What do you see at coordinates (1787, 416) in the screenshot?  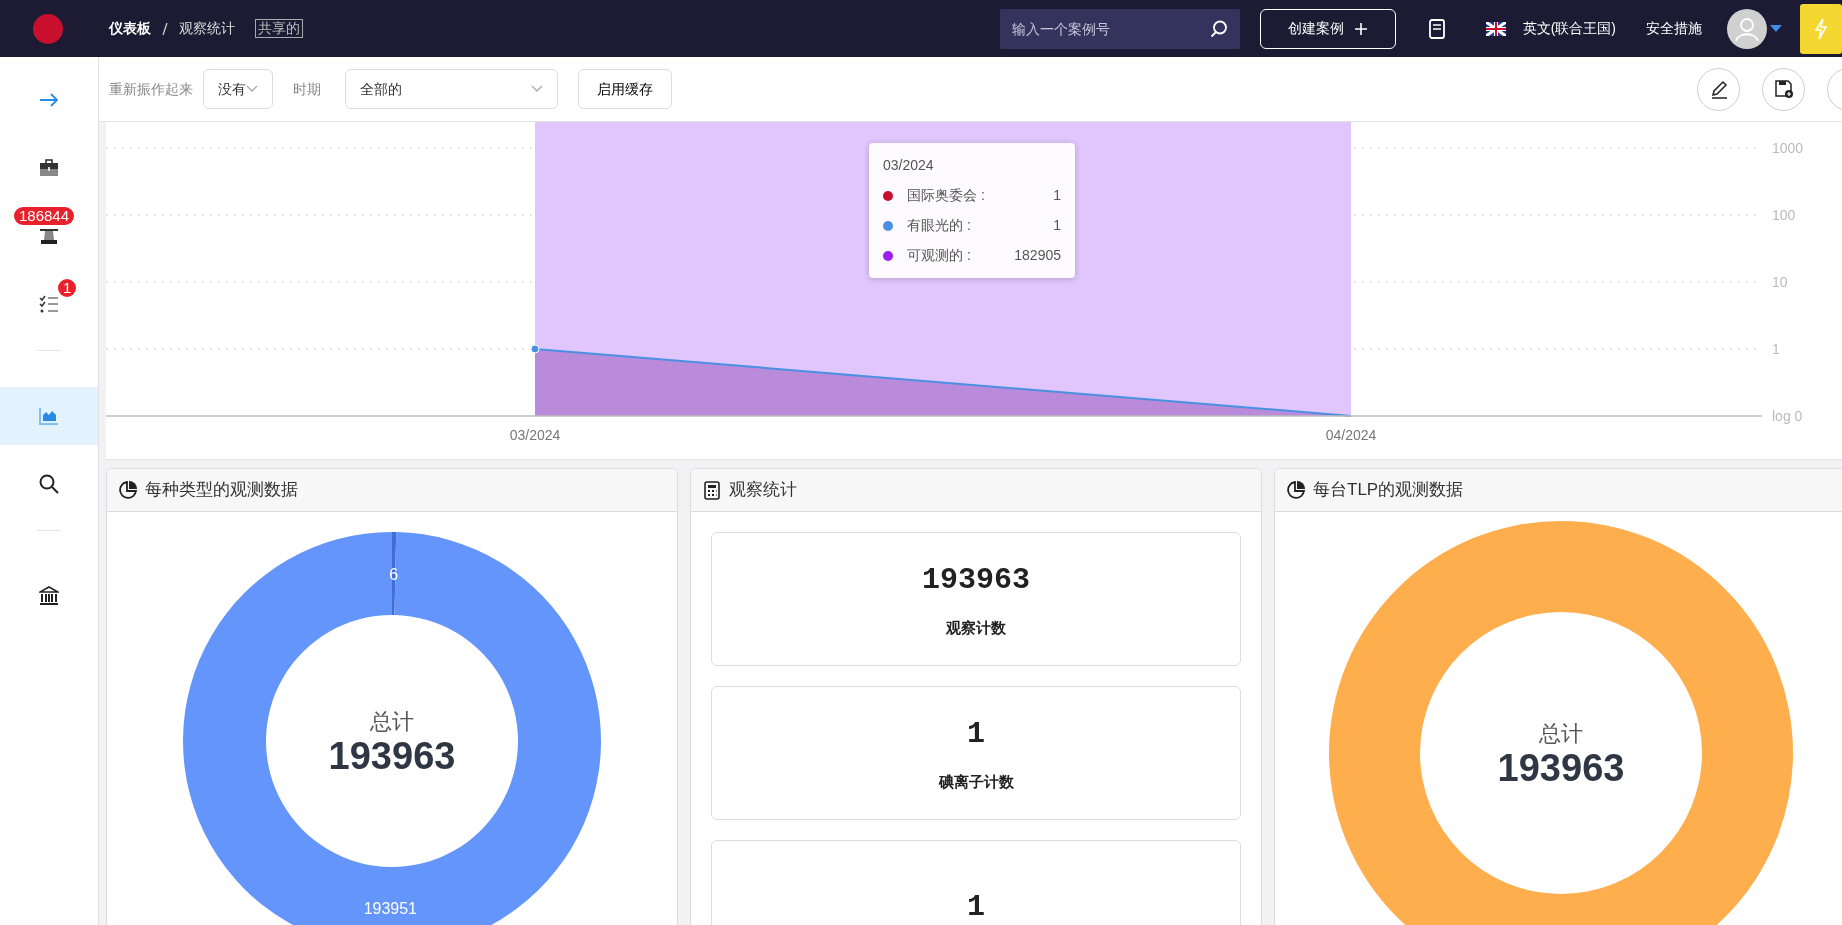 I see `y-tick-label: log 0` at bounding box center [1787, 416].